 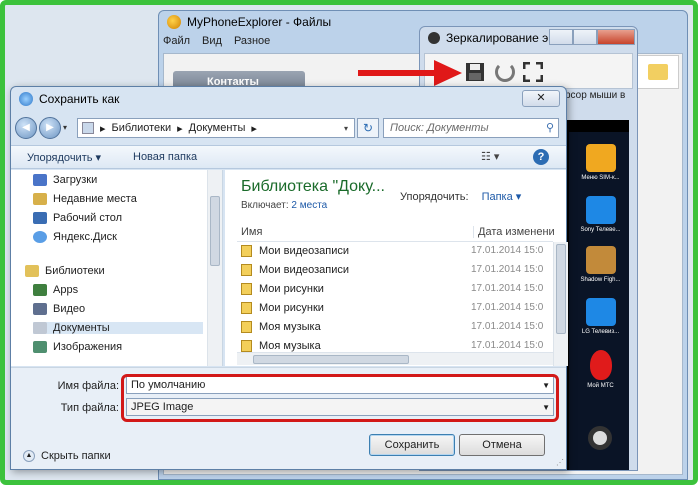 What do you see at coordinates (616, 37) in the screenshot?
I see `close-button` at bounding box center [616, 37].